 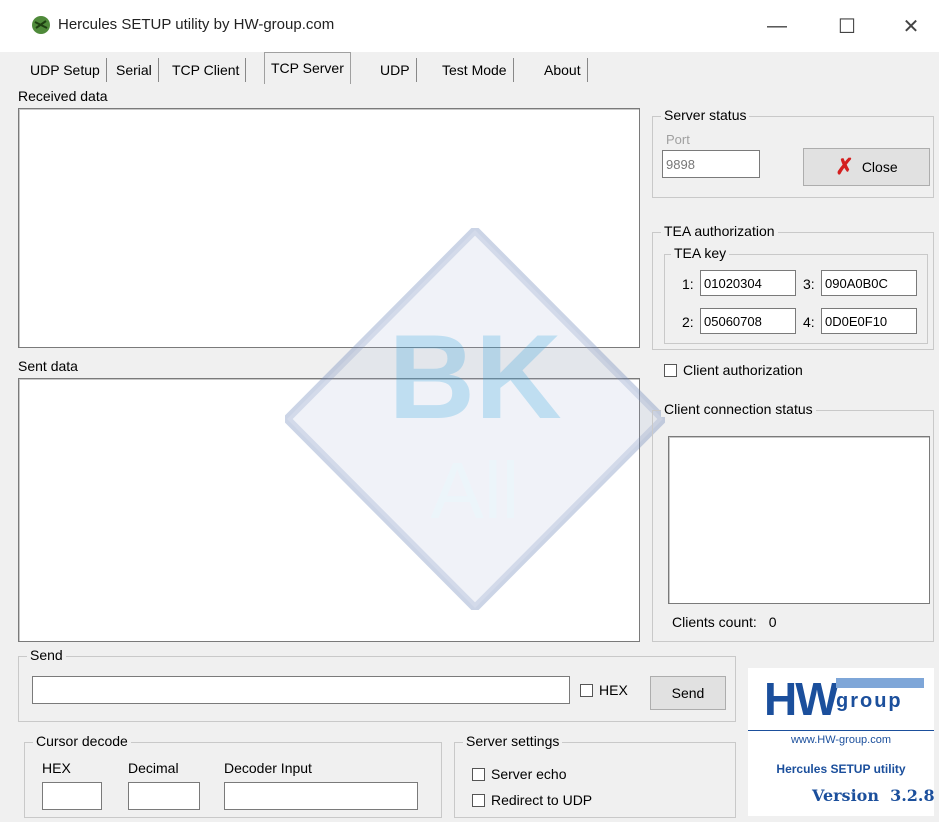 What do you see at coordinates (153, 768) in the screenshot?
I see `decode-decimal-label: Decimal` at bounding box center [153, 768].